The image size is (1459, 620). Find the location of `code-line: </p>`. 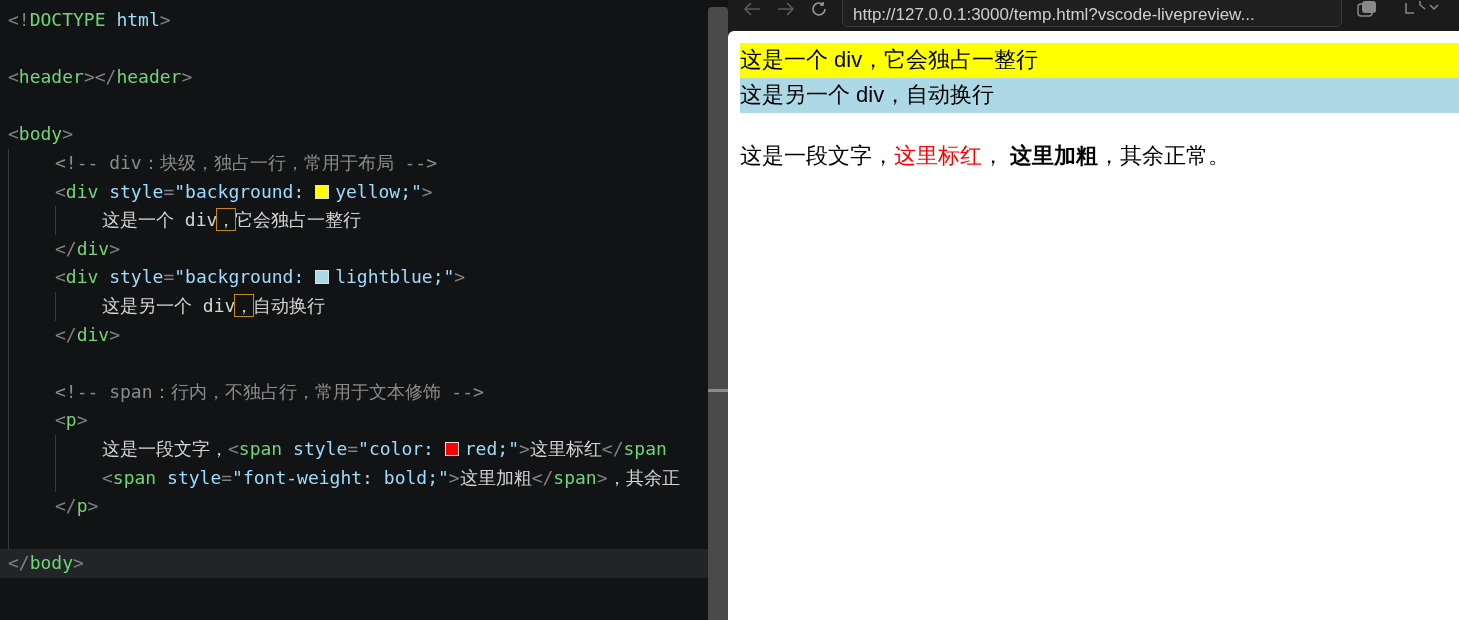

code-line: </p> is located at coordinates (77, 506).